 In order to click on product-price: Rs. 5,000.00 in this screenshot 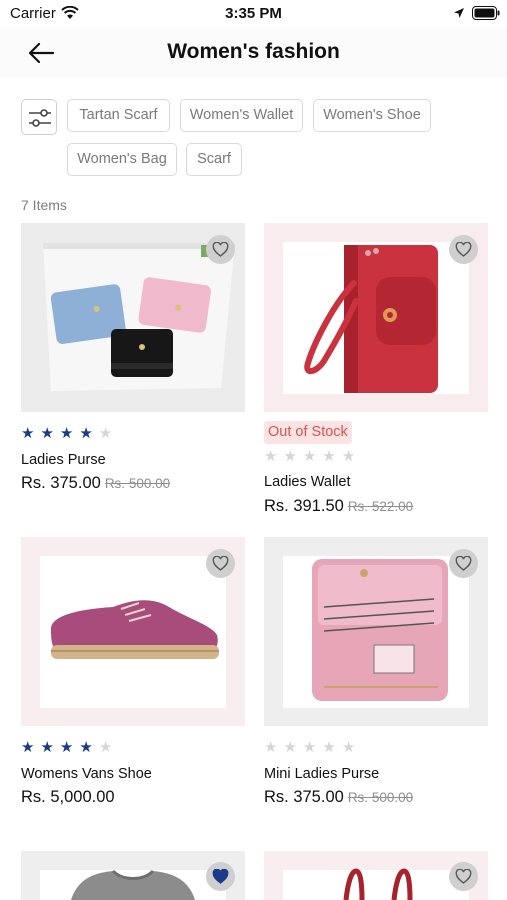, I will do `click(68, 797)`.